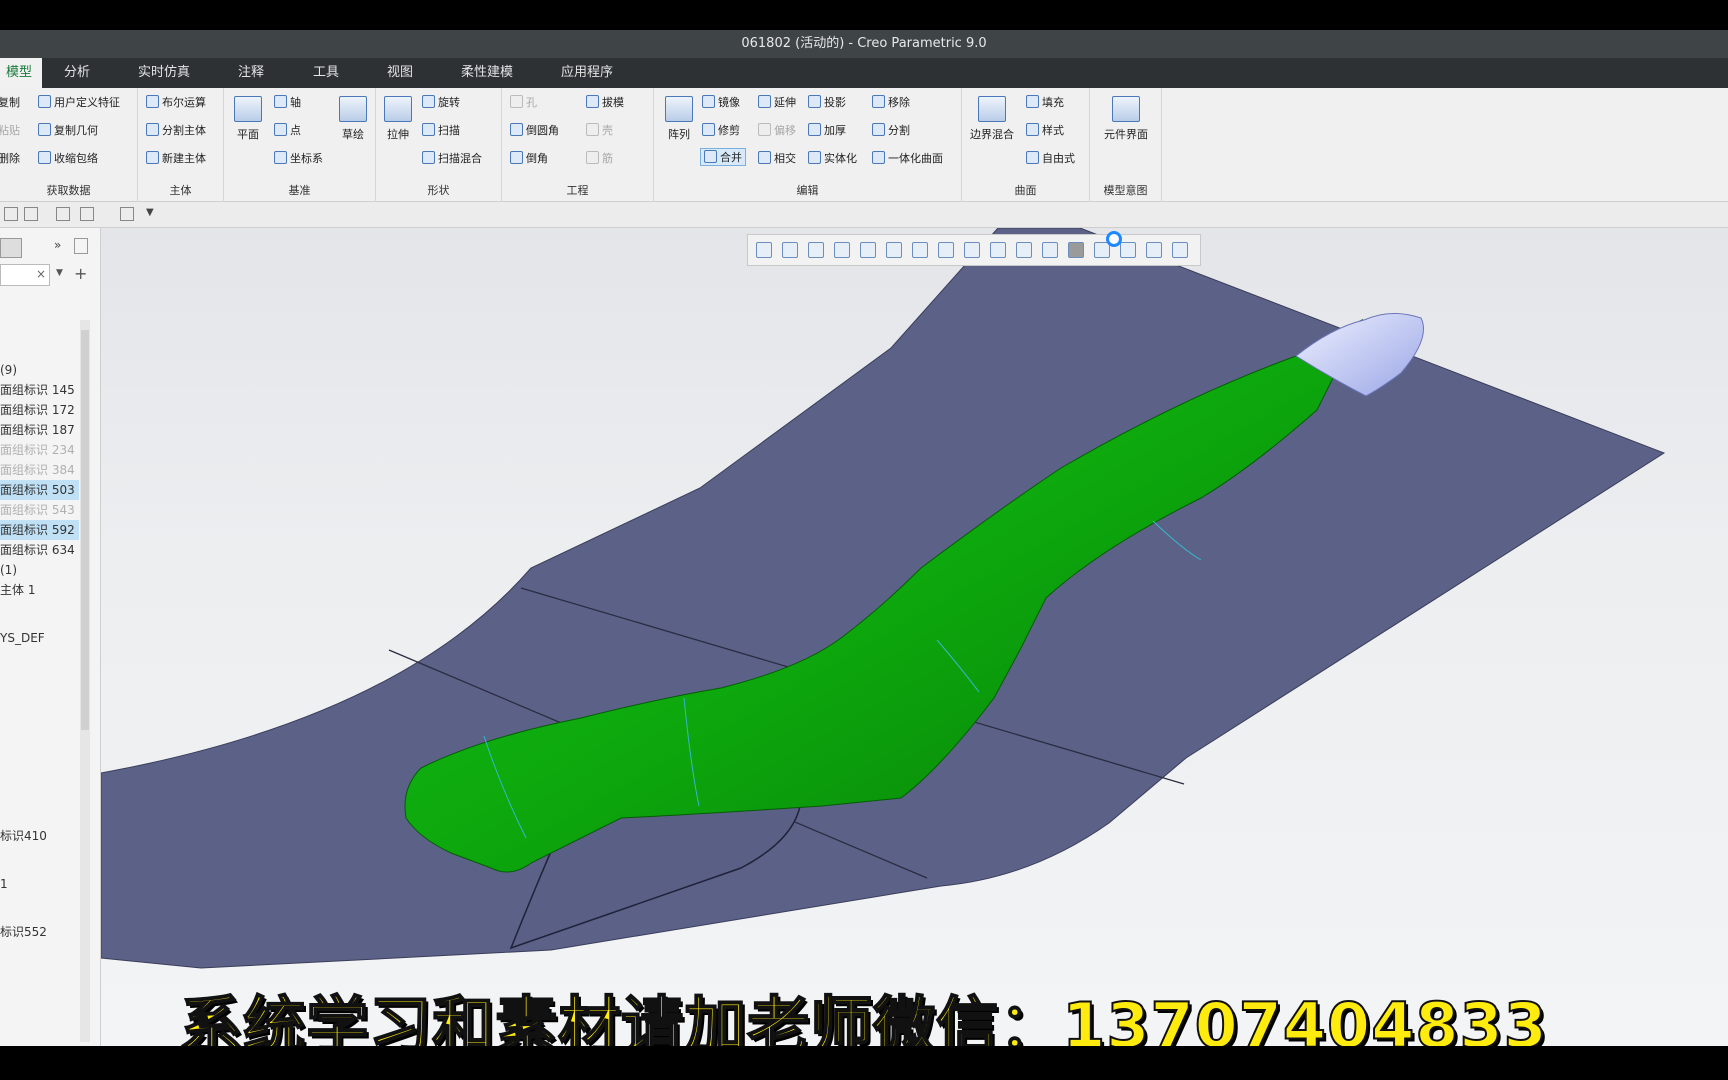 This screenshot has width=1728, height=1080. I want to click on rib-button: 筋, so click(599, 159).